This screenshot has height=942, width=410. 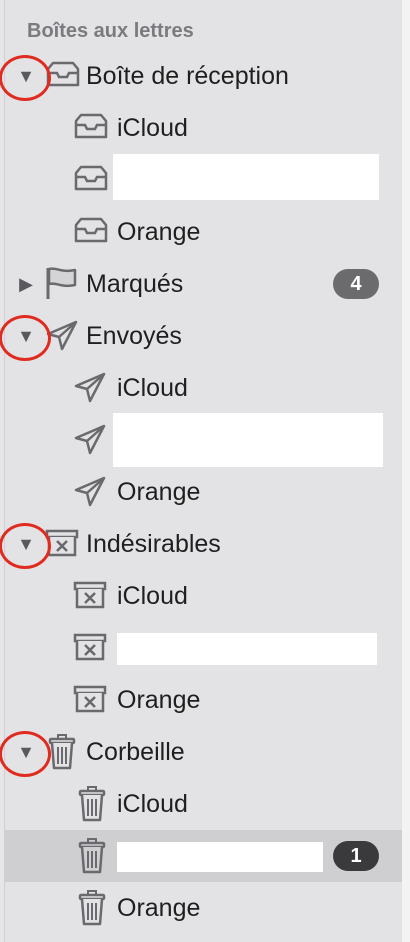 I want to click on mailbox-junk-redacted, so click(x=204, y=648).